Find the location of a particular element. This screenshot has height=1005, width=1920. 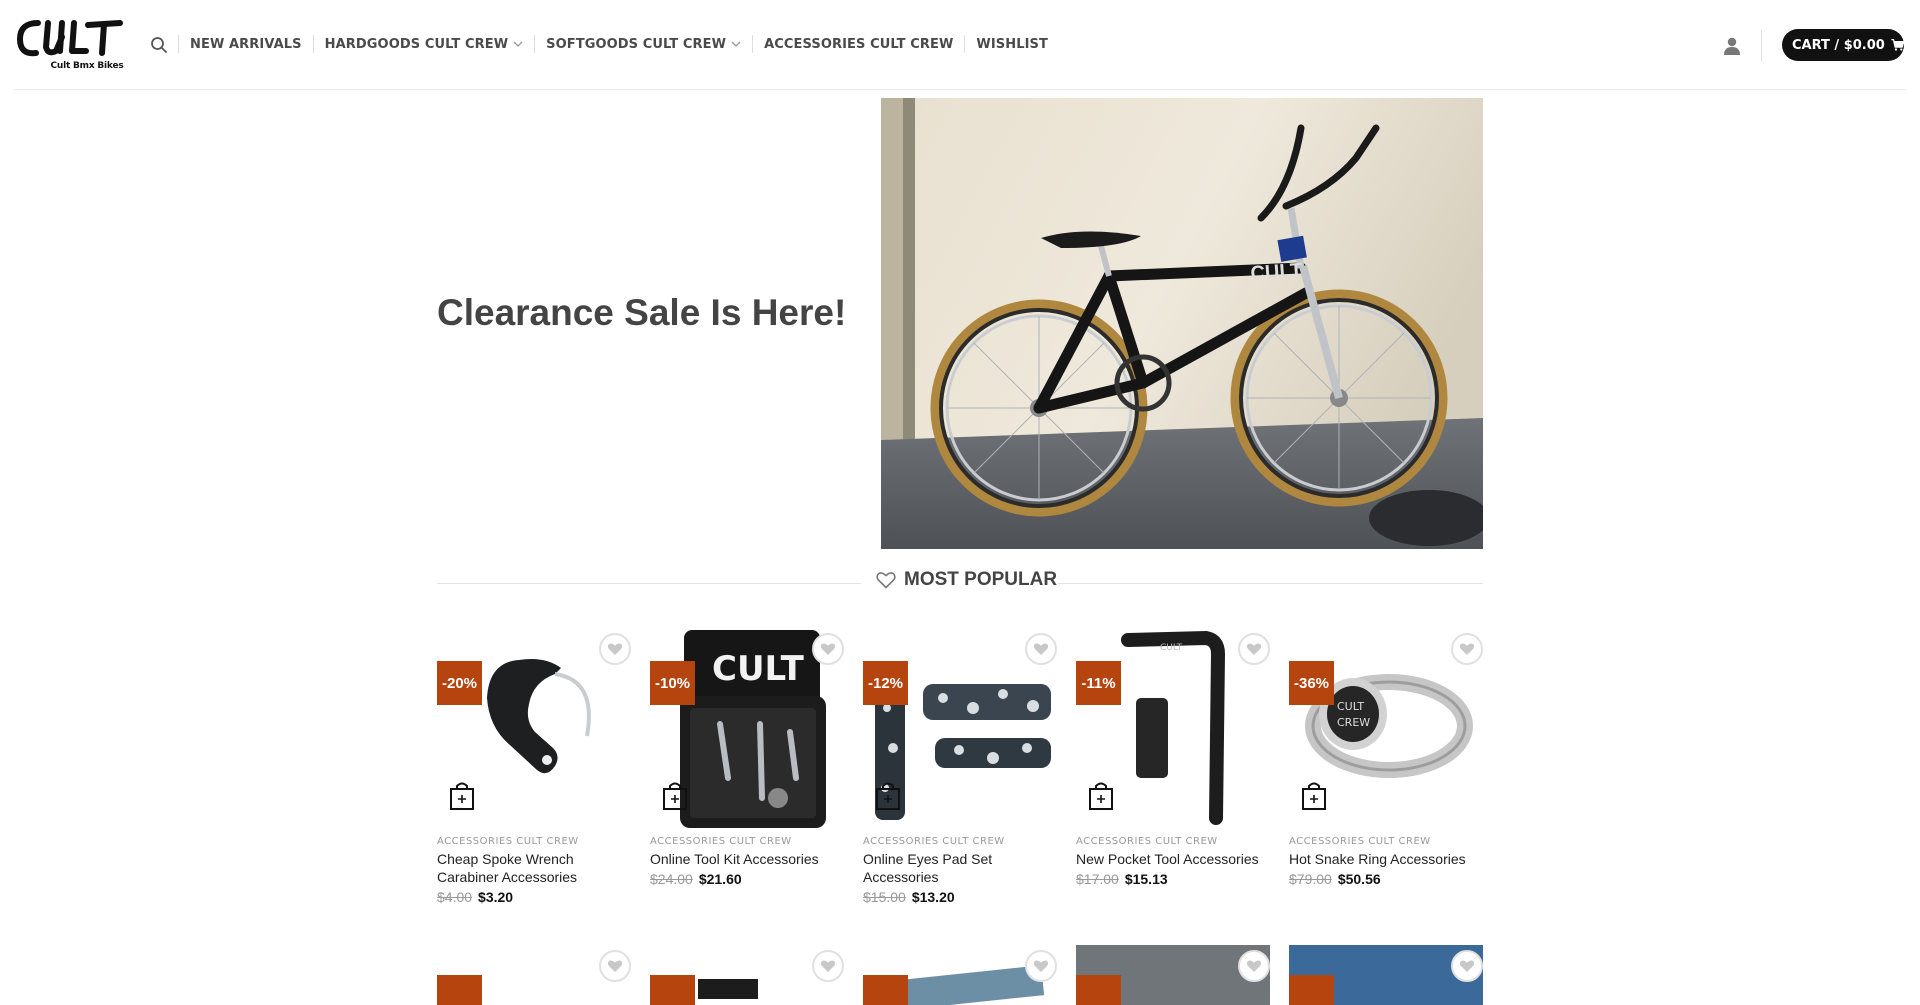

nav-hardgoods: HARDGOODS CULT CREW is located at coordinates (424, 44).